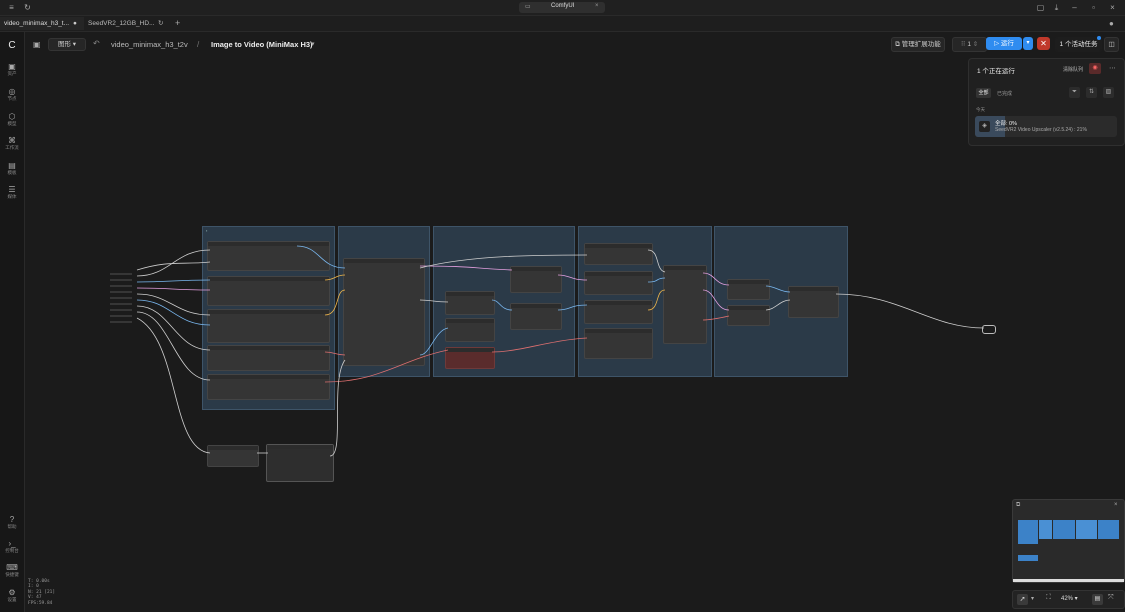  Describe the element at coordinates (1048, 598) in the screenshot. I see `fit-view-icon: ⛶` at that location.